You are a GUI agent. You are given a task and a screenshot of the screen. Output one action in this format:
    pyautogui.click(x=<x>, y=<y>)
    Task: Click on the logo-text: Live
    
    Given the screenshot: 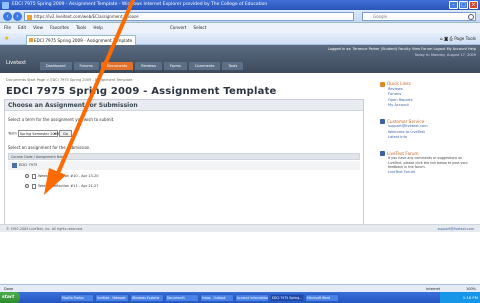 What is the action you would take?
    pyautogui.click(x=11, y=63)
    